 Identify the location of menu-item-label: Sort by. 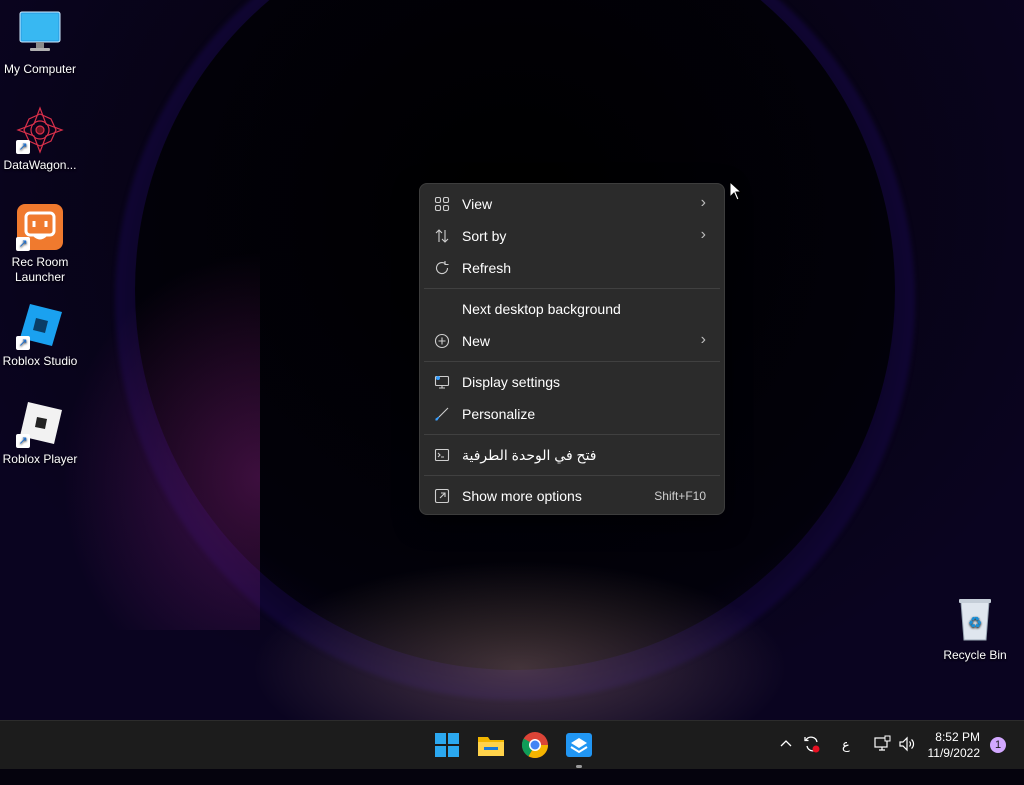
(484, 236).